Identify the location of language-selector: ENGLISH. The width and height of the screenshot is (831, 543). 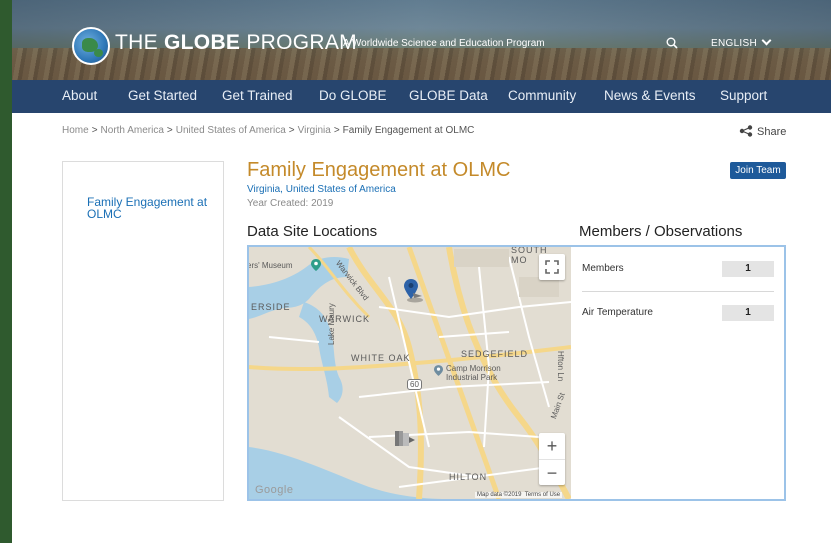
(741, 42).